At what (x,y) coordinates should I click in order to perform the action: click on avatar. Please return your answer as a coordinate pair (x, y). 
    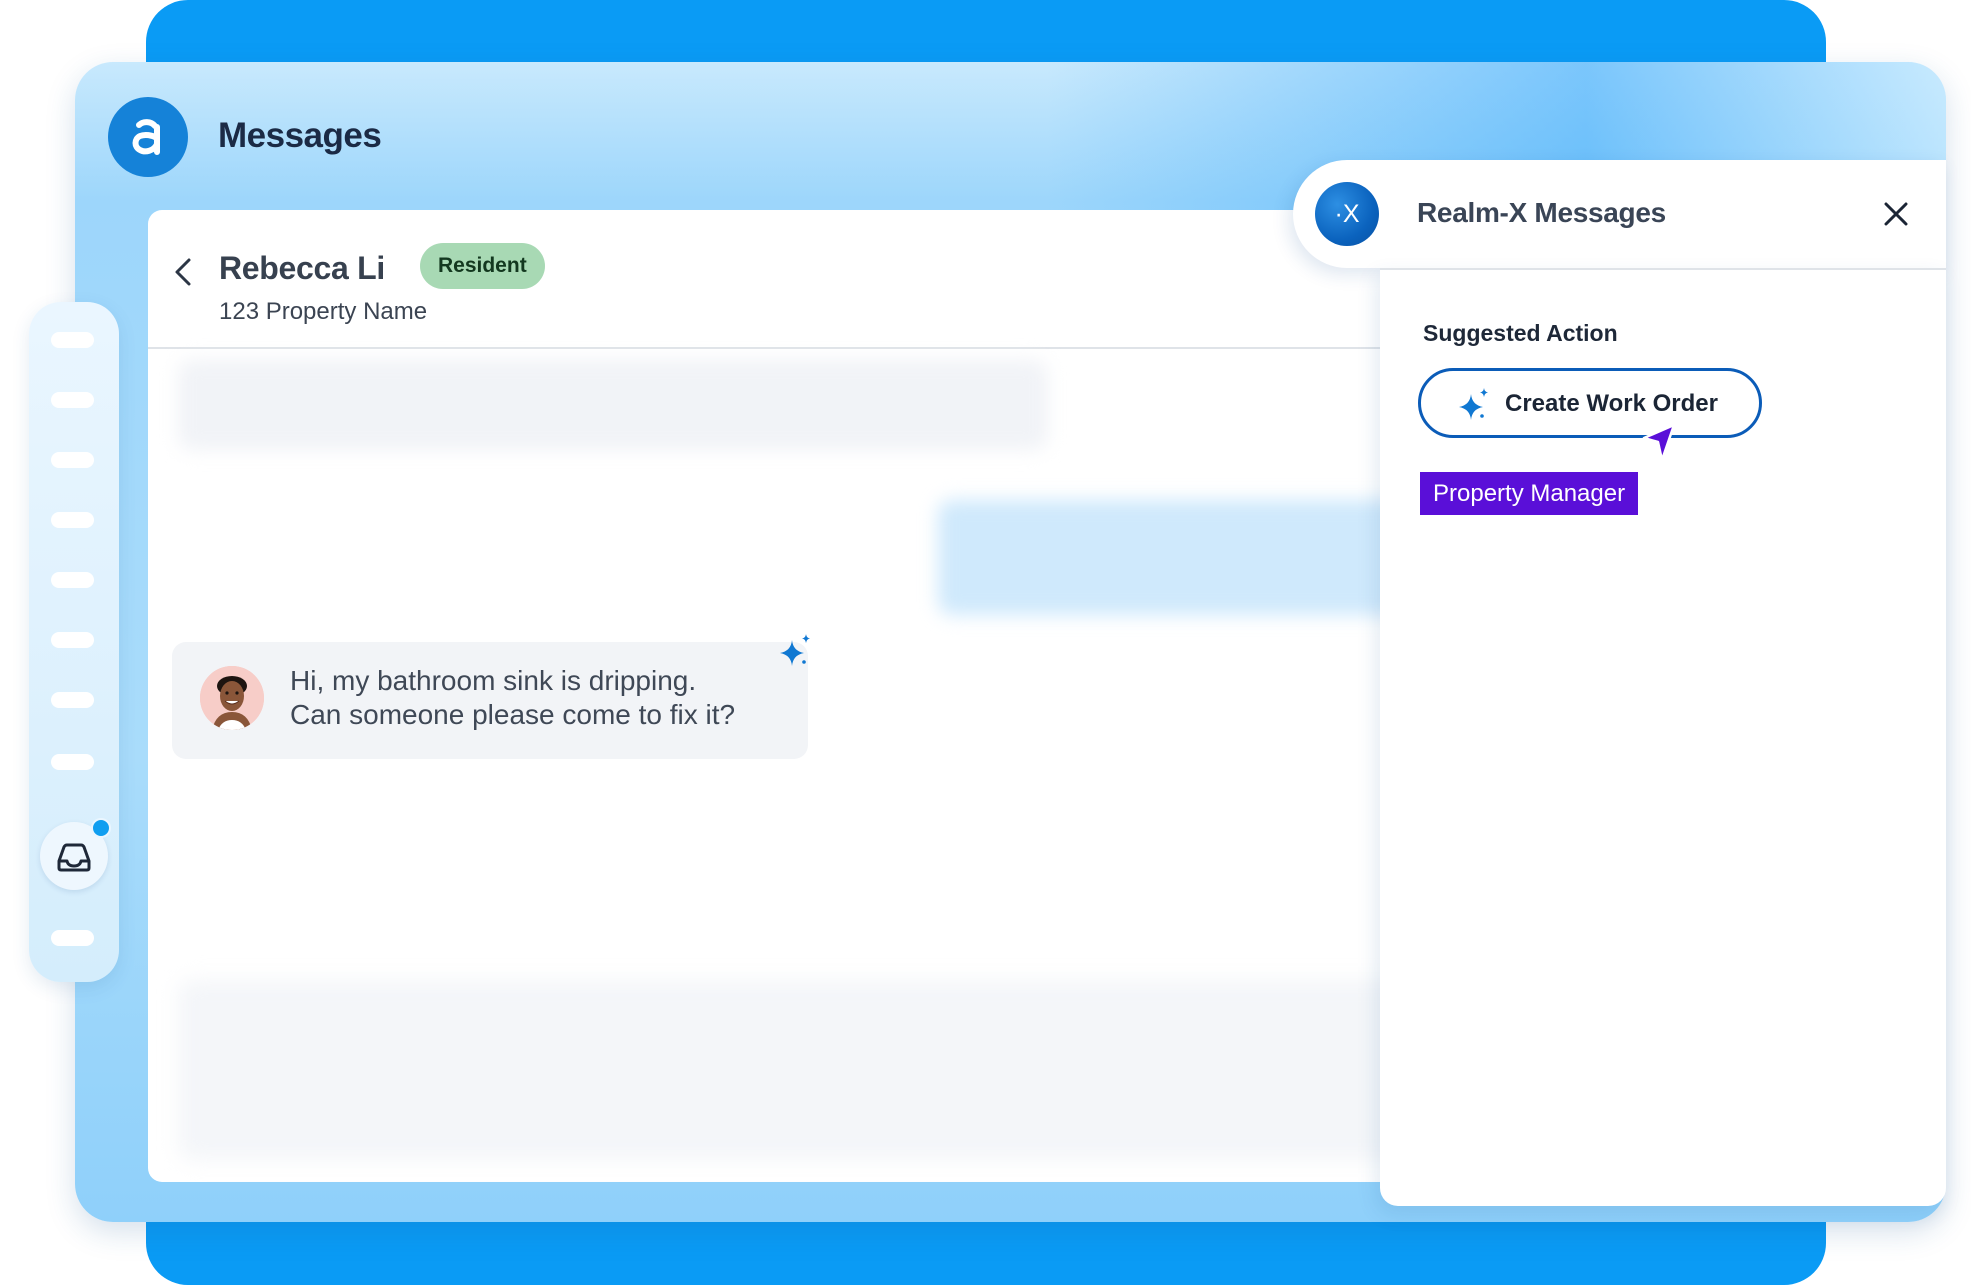
    Looking at the image, I should click on (232, 698).